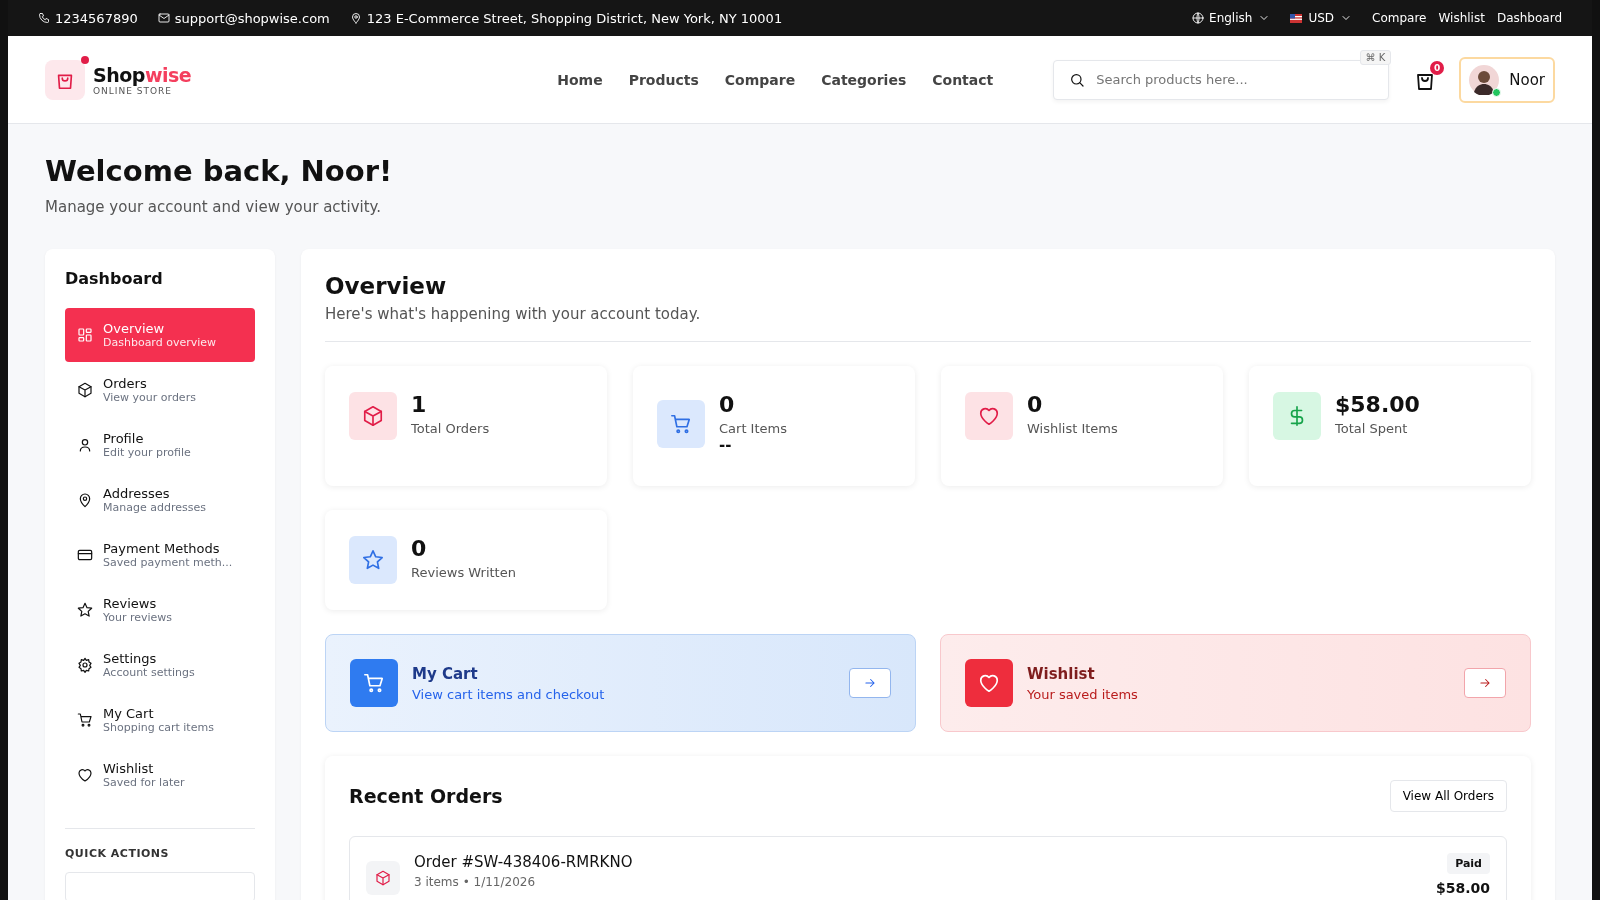 The height and width of the screenshot is (900, 1600). Describe the element at coordinates (450, 428) in the screenshot. I see `stat-label: Total Orders` at that location.